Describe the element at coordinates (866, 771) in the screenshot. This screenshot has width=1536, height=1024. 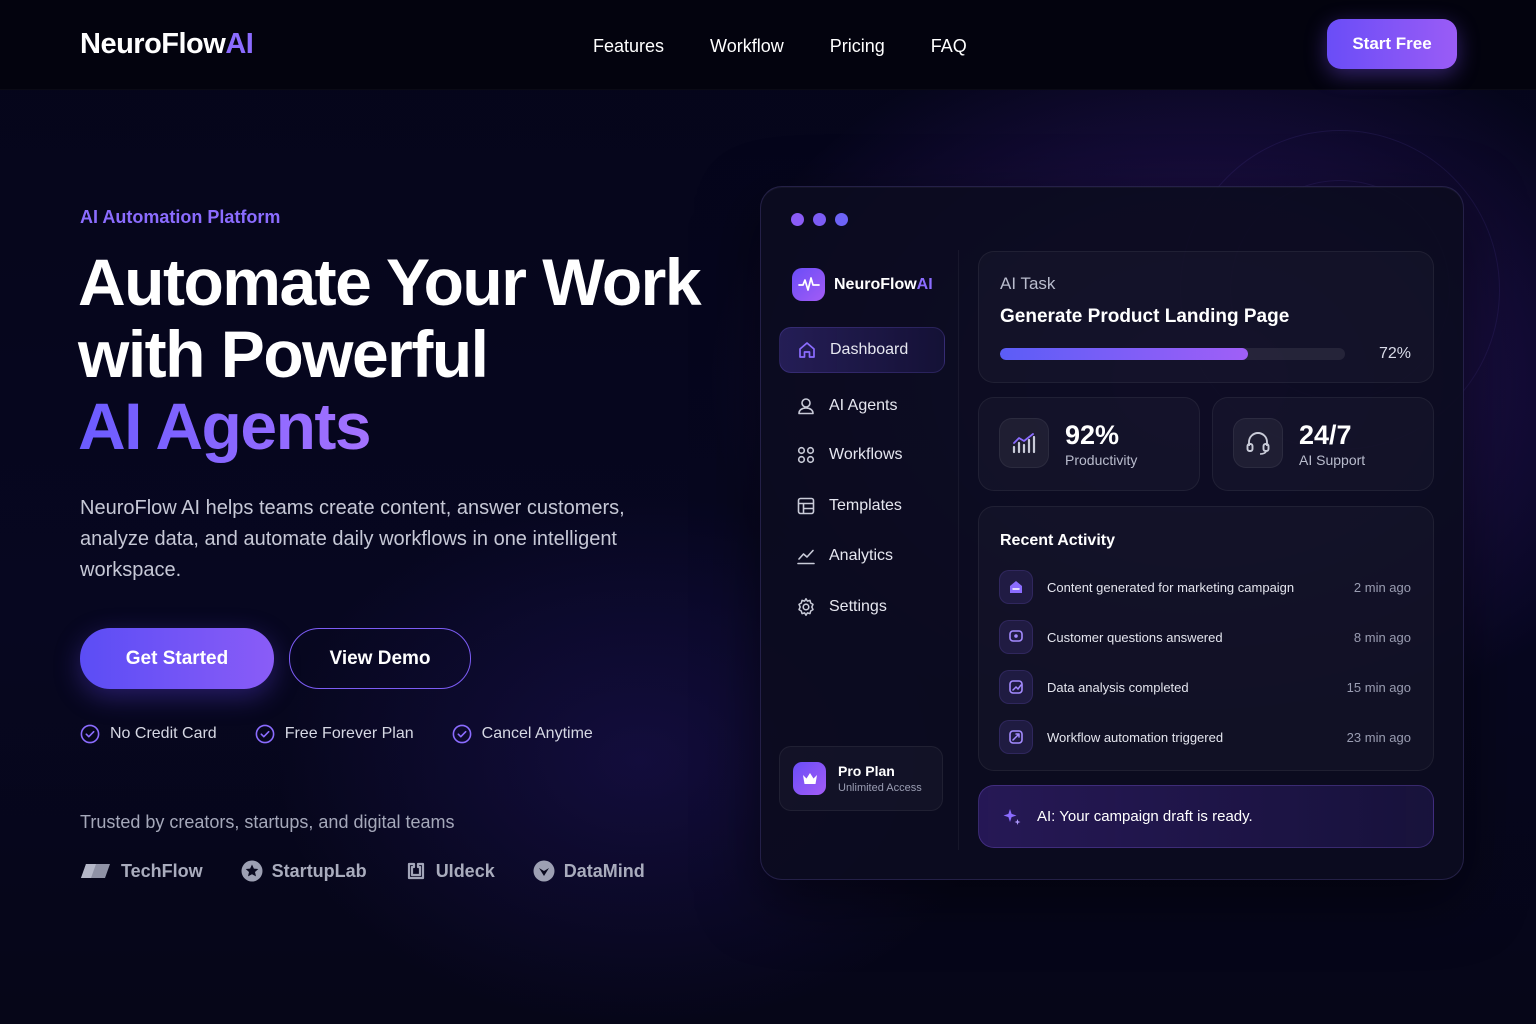
I see `plan-title: Pro Plan` at that location.